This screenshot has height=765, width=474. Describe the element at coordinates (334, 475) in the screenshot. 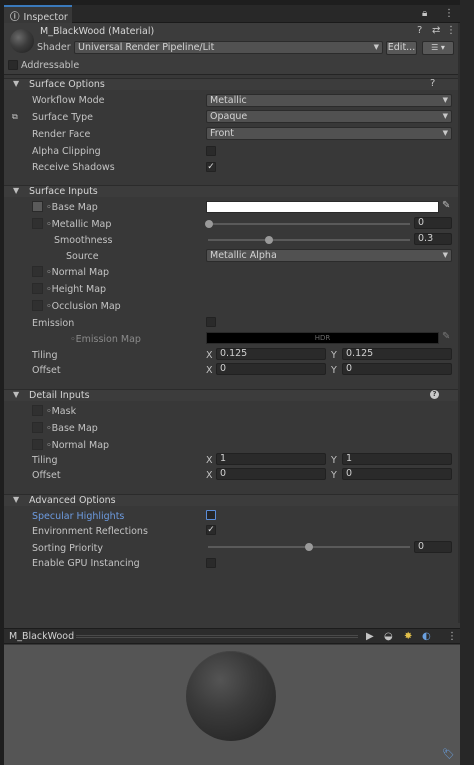

I see `detail-offset-y-axis-label: Y` at that location.